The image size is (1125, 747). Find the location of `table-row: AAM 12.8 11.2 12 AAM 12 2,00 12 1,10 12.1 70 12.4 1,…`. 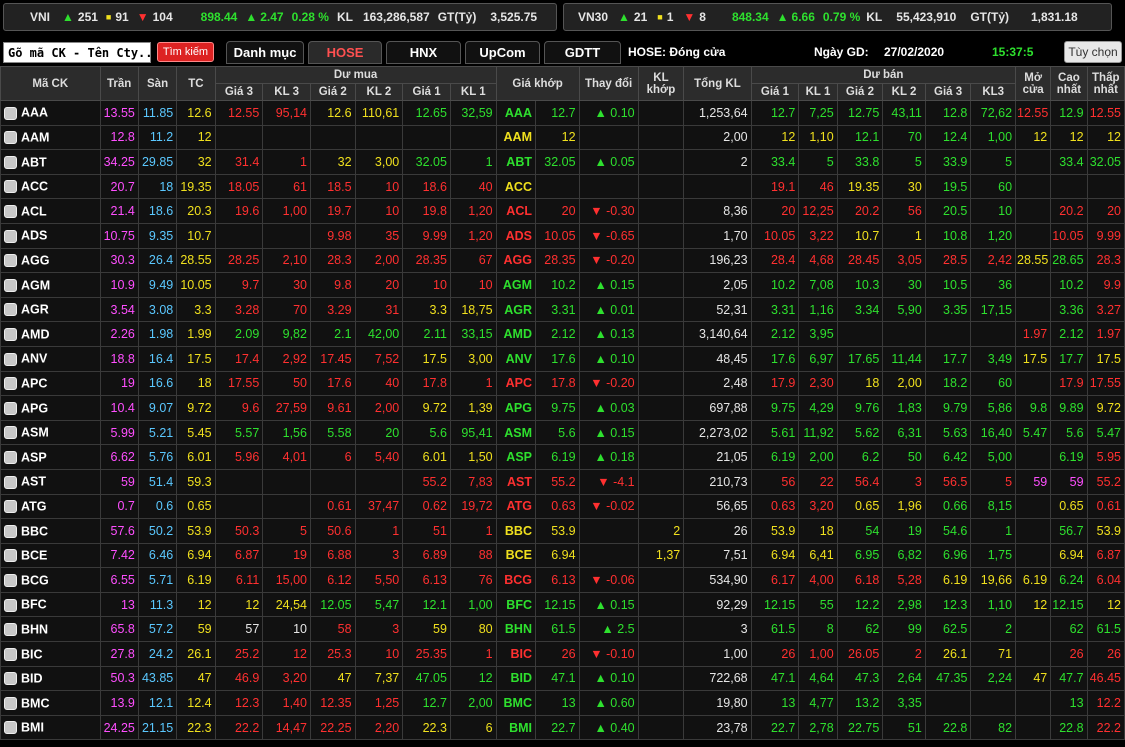

table-row: AAM 12.8 11.2 12 AAM 12 2,00 12 1,10 12.1 70 12.4 1,… is located at coordinates (562, 137).